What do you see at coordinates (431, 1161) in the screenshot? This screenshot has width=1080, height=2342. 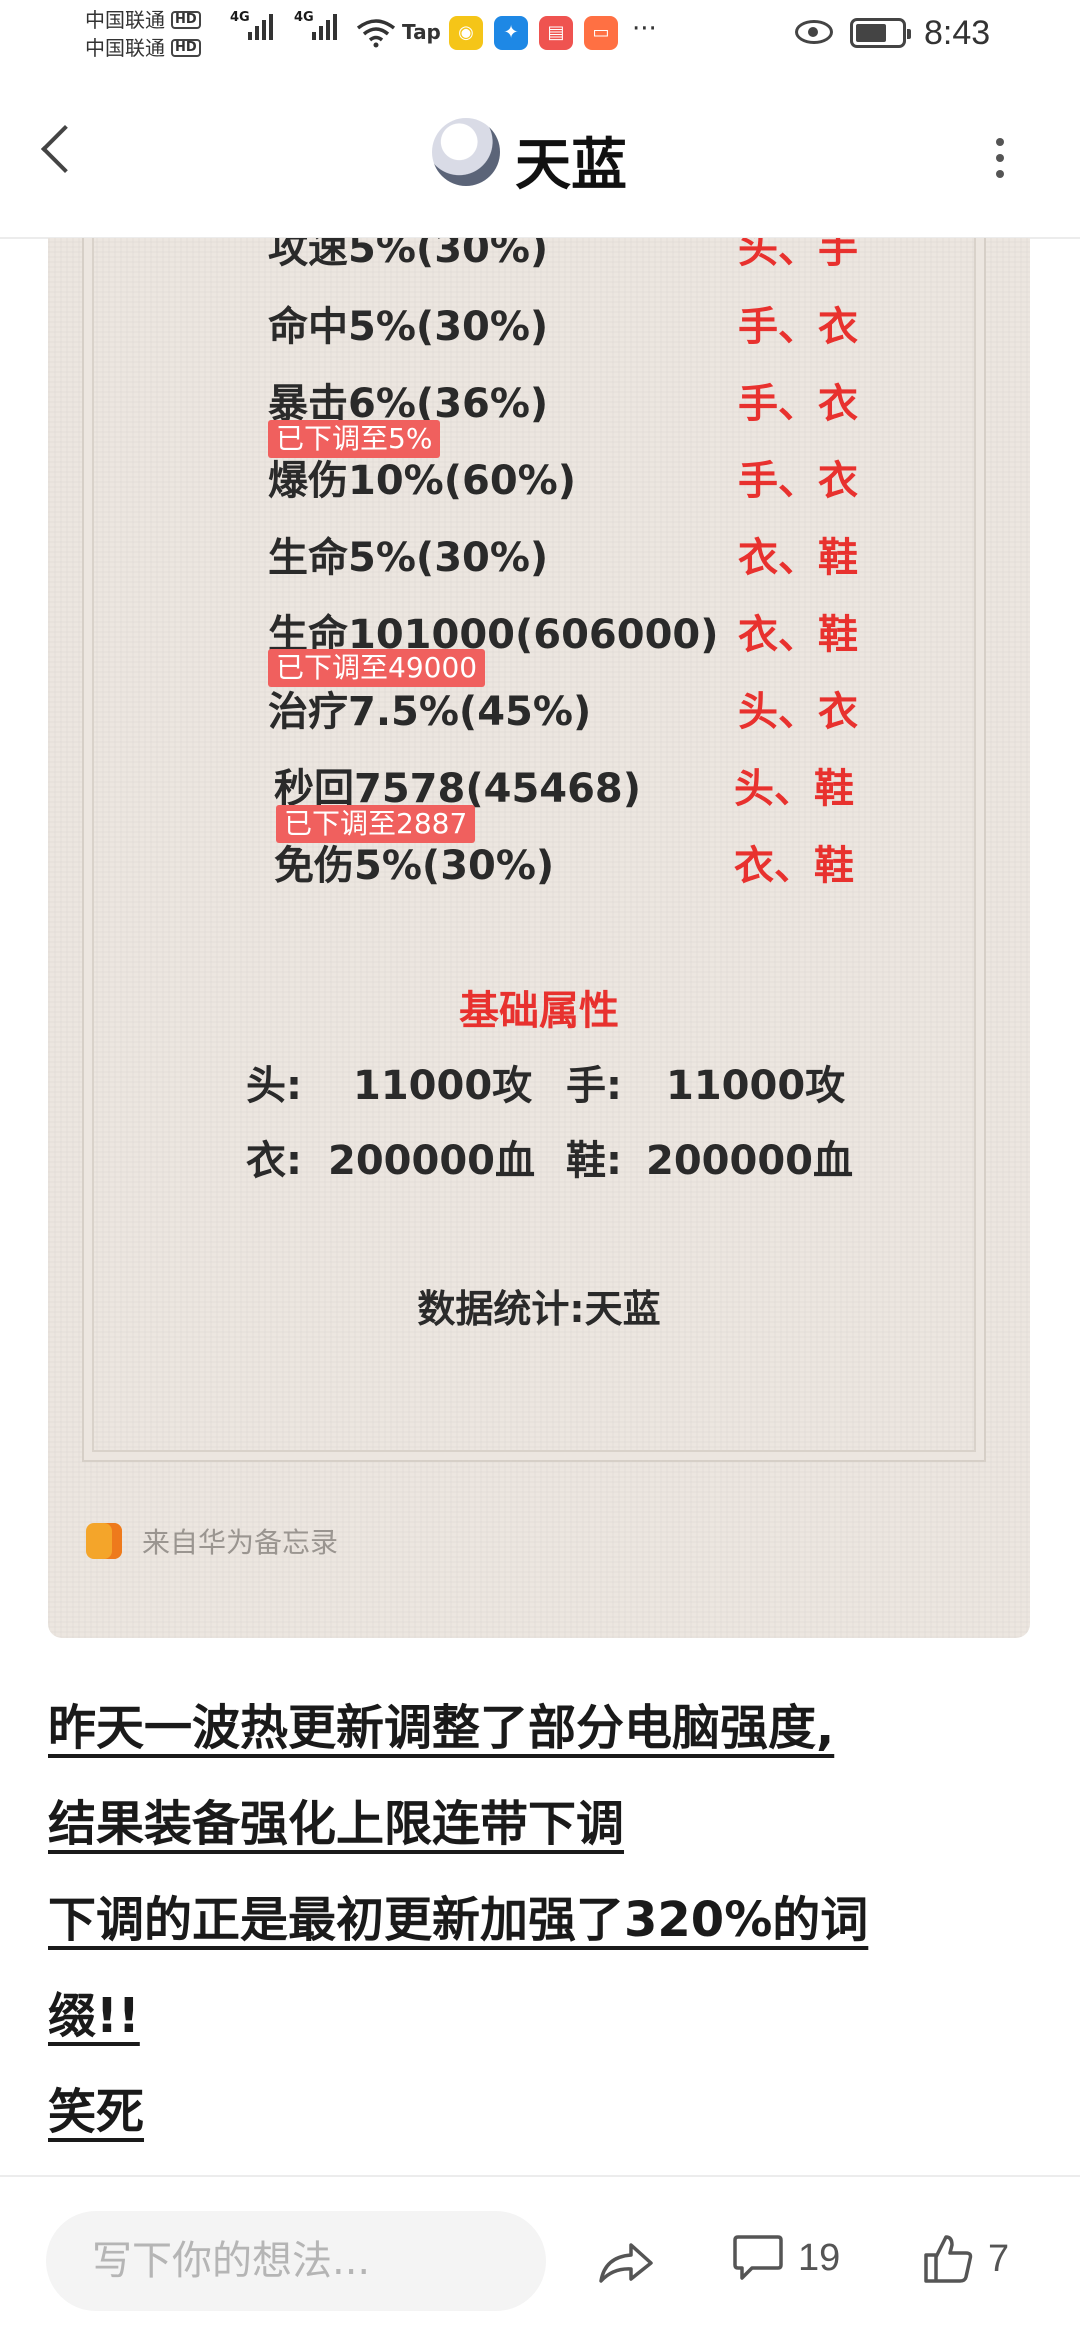 I see `base-body-value: 200000血` at bounding box center [431, 1161].